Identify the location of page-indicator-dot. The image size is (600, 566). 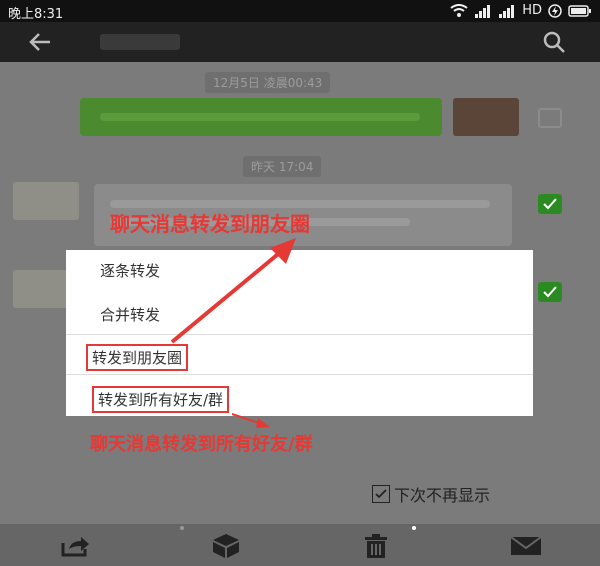
(182, 528).